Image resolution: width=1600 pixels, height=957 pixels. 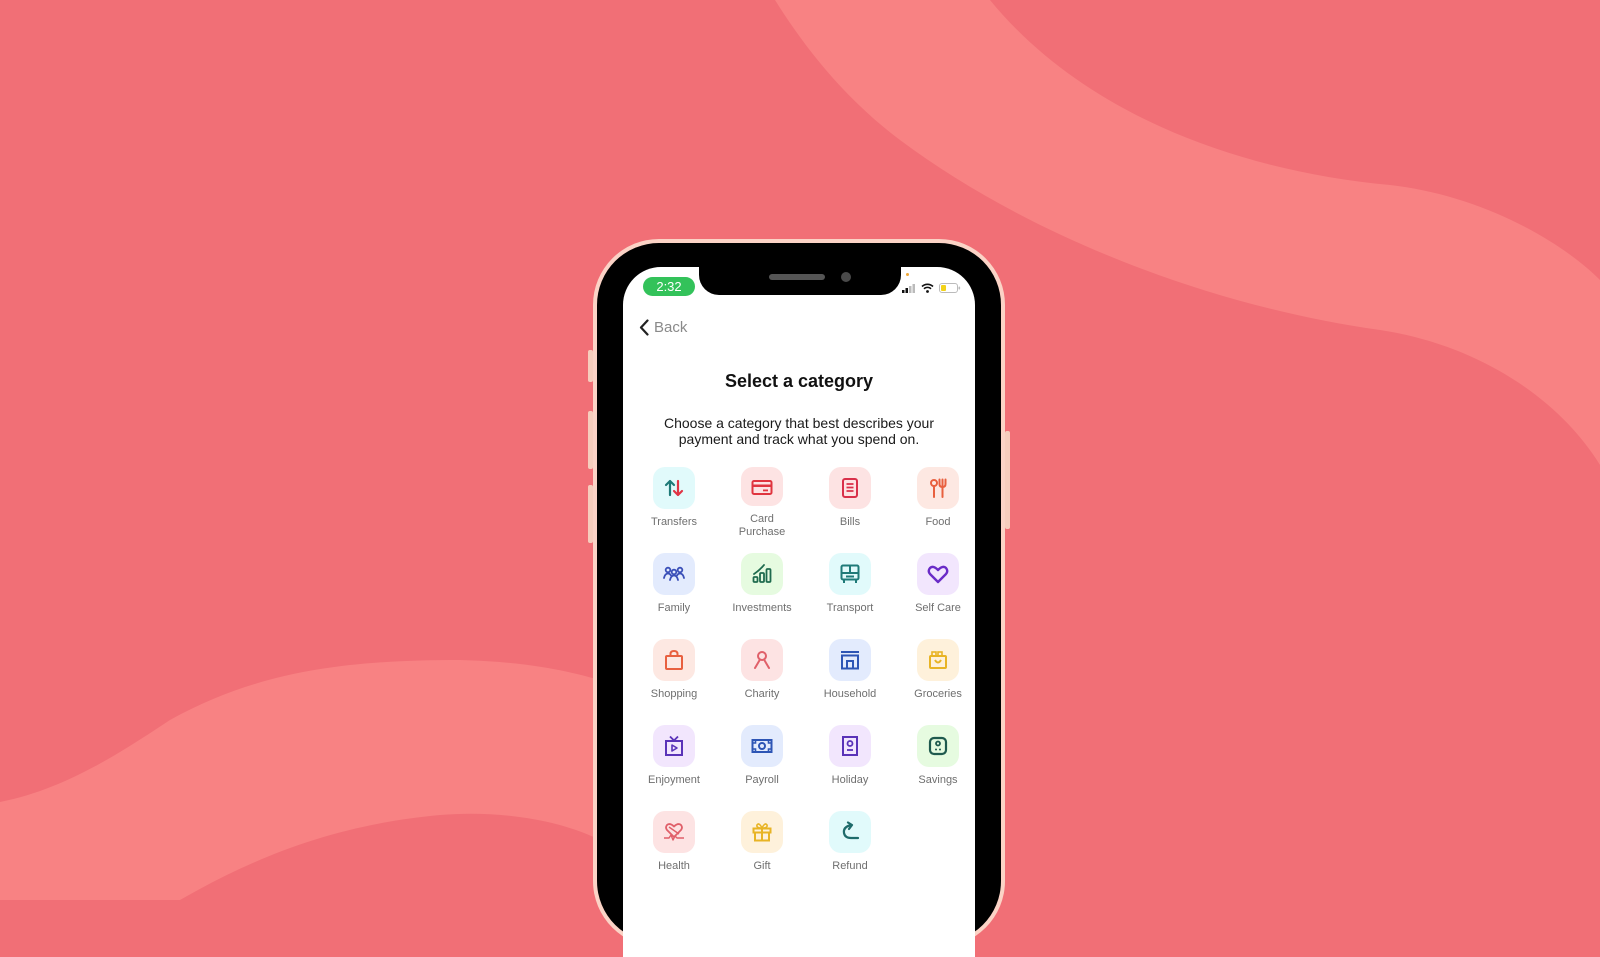 What do you see at coordinates (850, 780) in the screenshot?
I see `category-label: Holiday` at bounding box center [850, 780].